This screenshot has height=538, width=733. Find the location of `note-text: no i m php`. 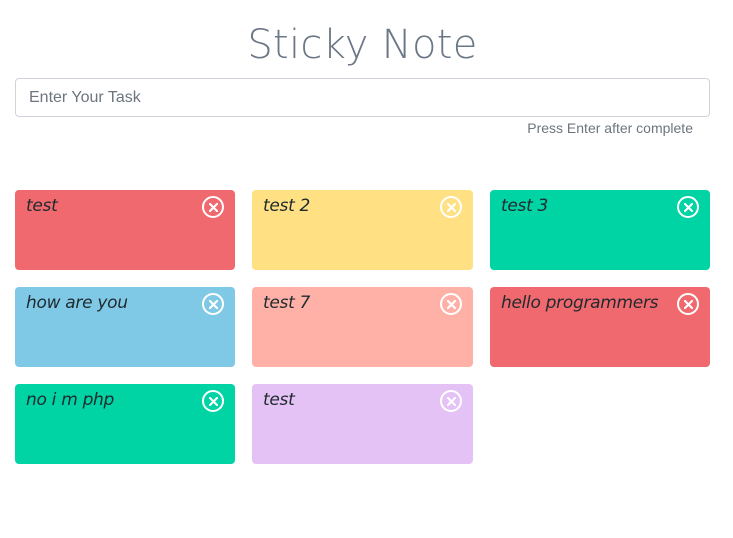

note-text: no i m php is located at coordinates (70, 400).